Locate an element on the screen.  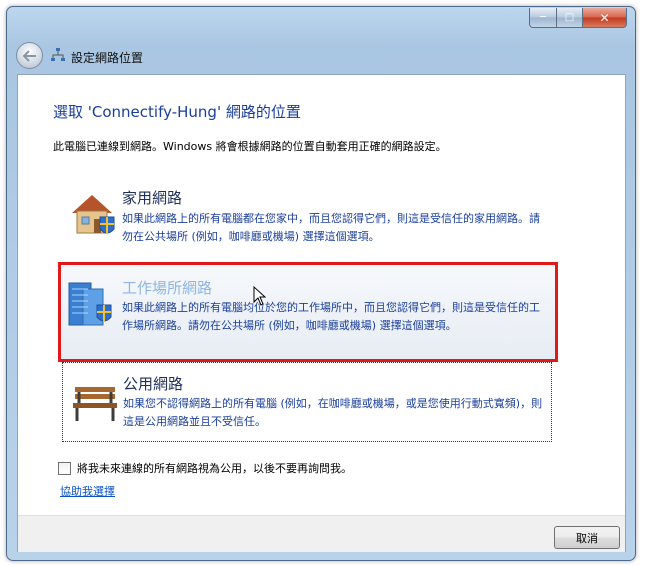
window-controls: ─ □ ✕ is located at coordinates (578, 18).